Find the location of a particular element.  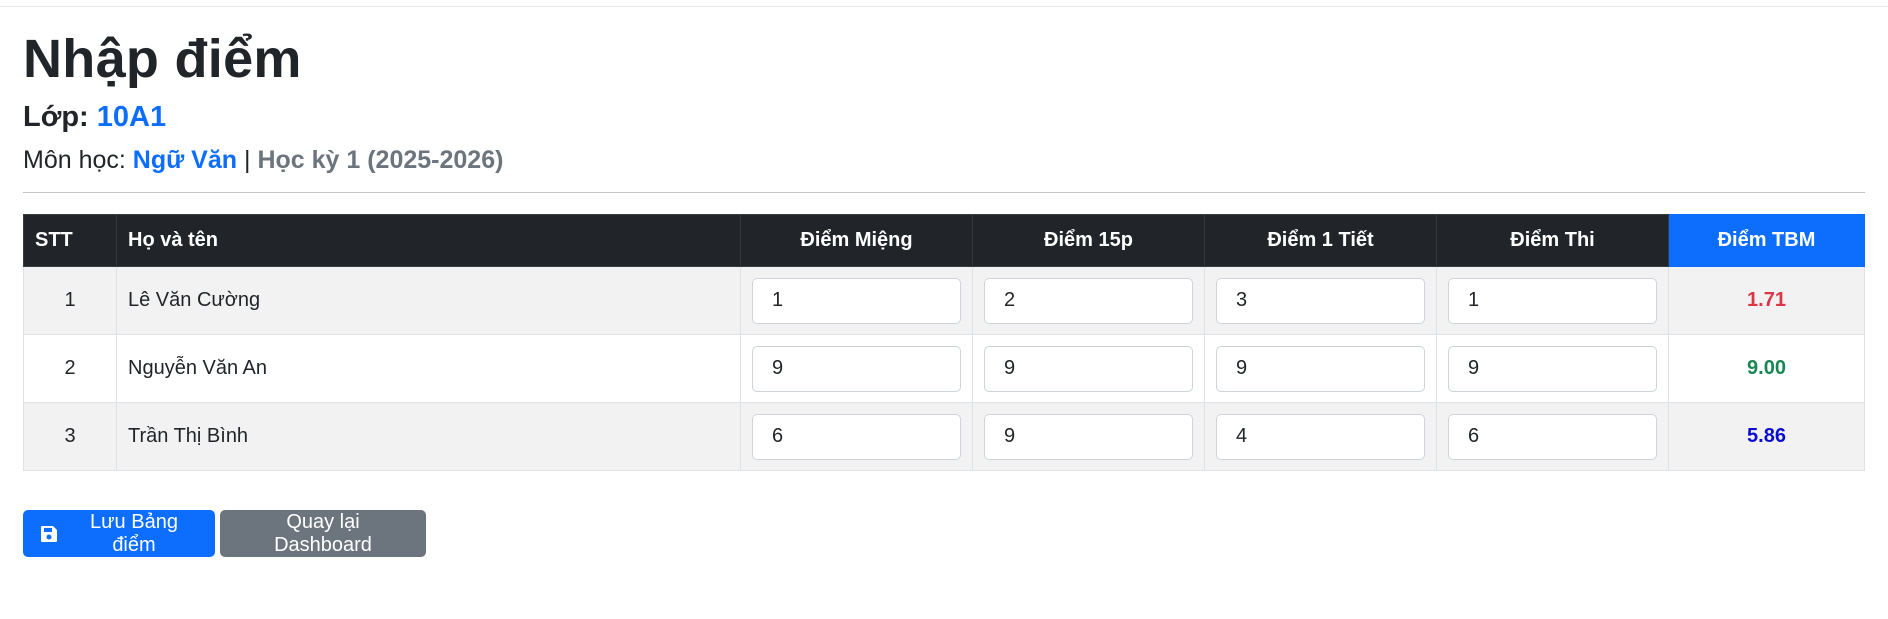

class-label: Lớp: is located at coordinates (56, 117).